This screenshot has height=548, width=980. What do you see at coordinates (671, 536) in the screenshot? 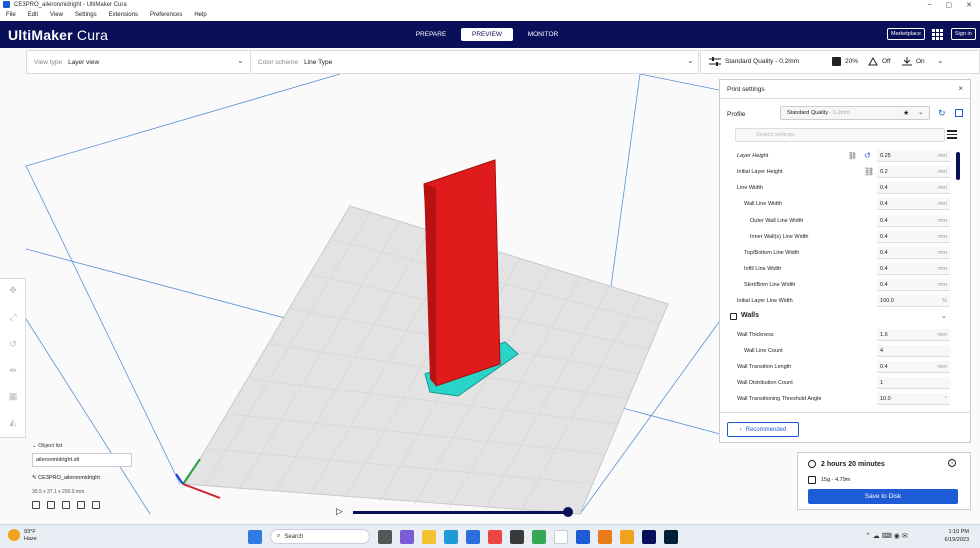
I see `photoshop-icon` at bounding box center [671, 536].